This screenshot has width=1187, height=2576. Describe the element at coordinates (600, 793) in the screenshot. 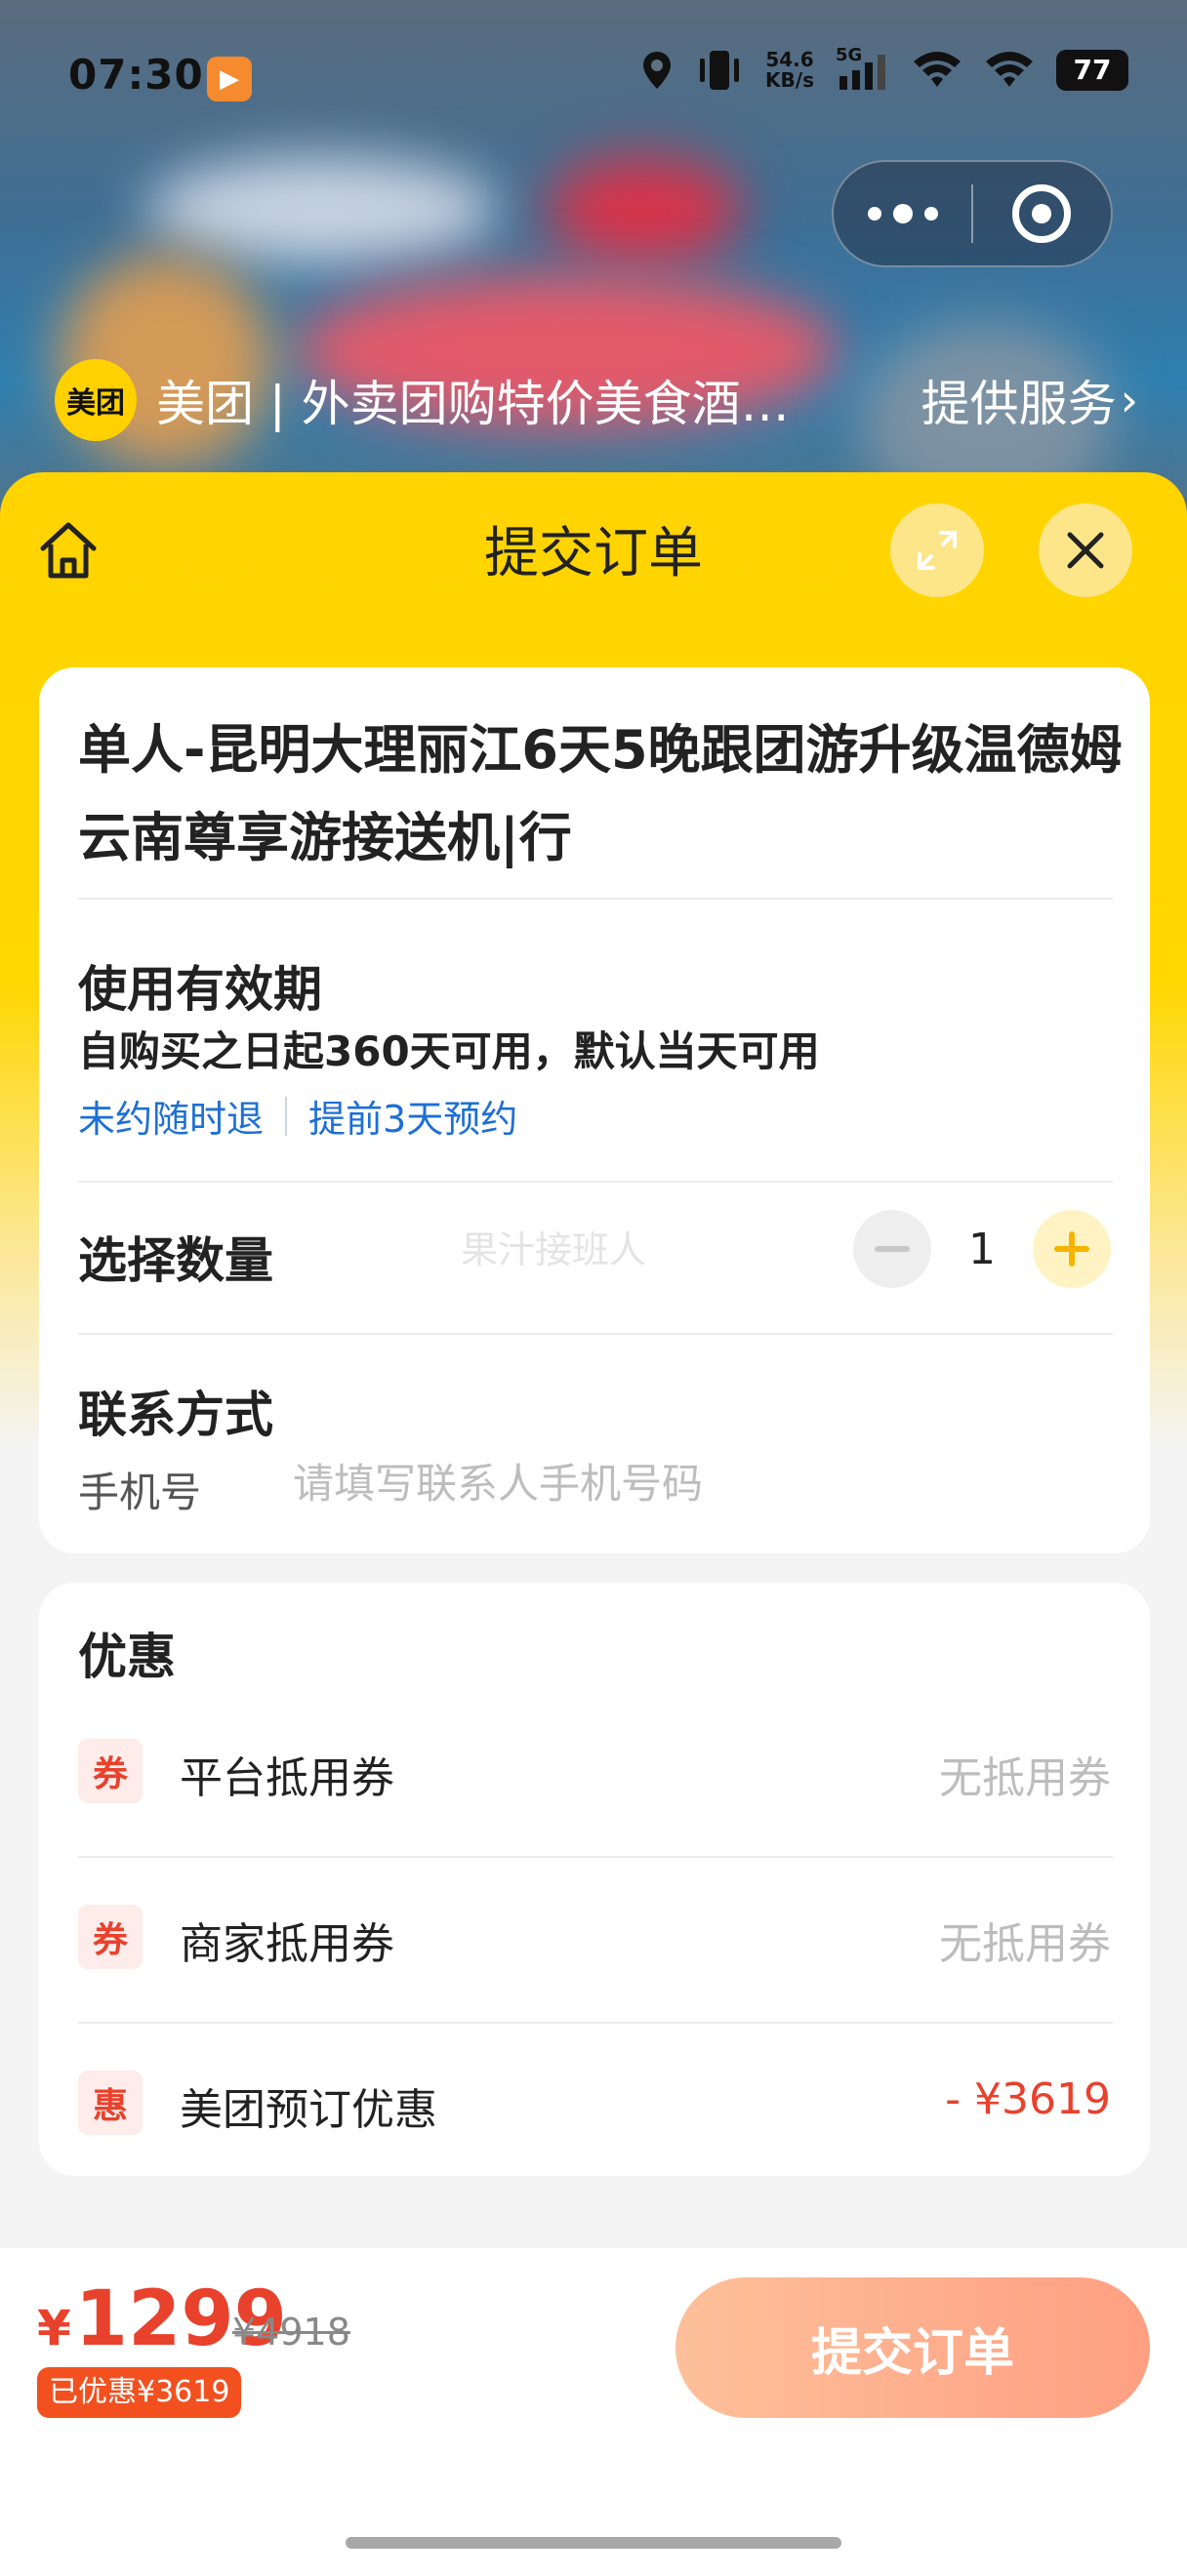

I see `product-title: 单人-昆明大理丽江6天5晚跟团游升级温德姆云南尊享游接送机|行` at that location.